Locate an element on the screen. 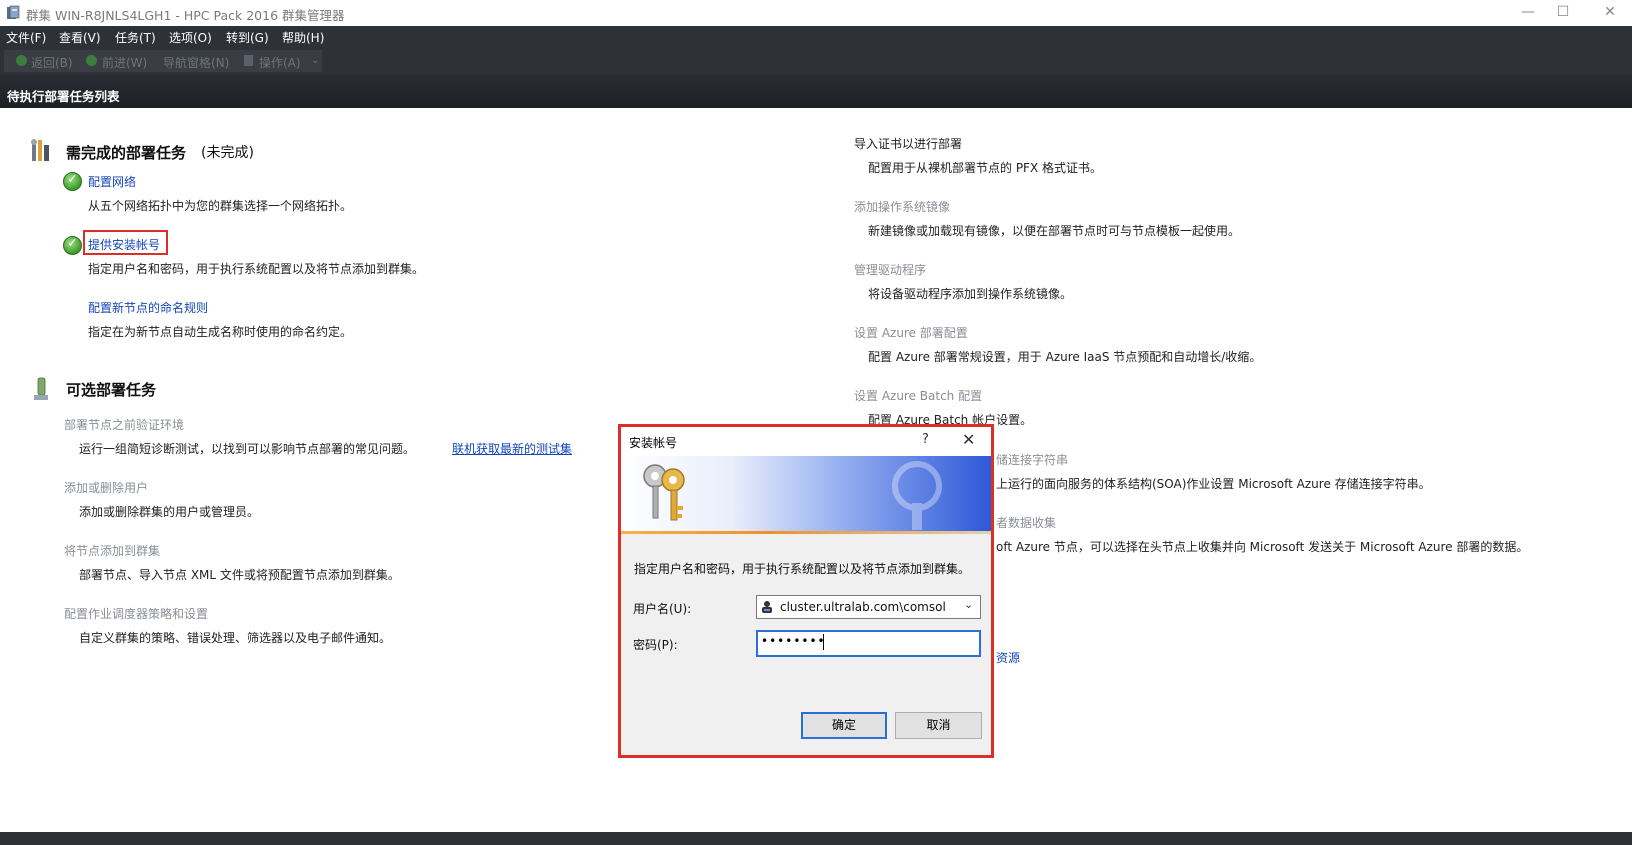  cancel-button: 取消 is located at coordinates (938, 725).